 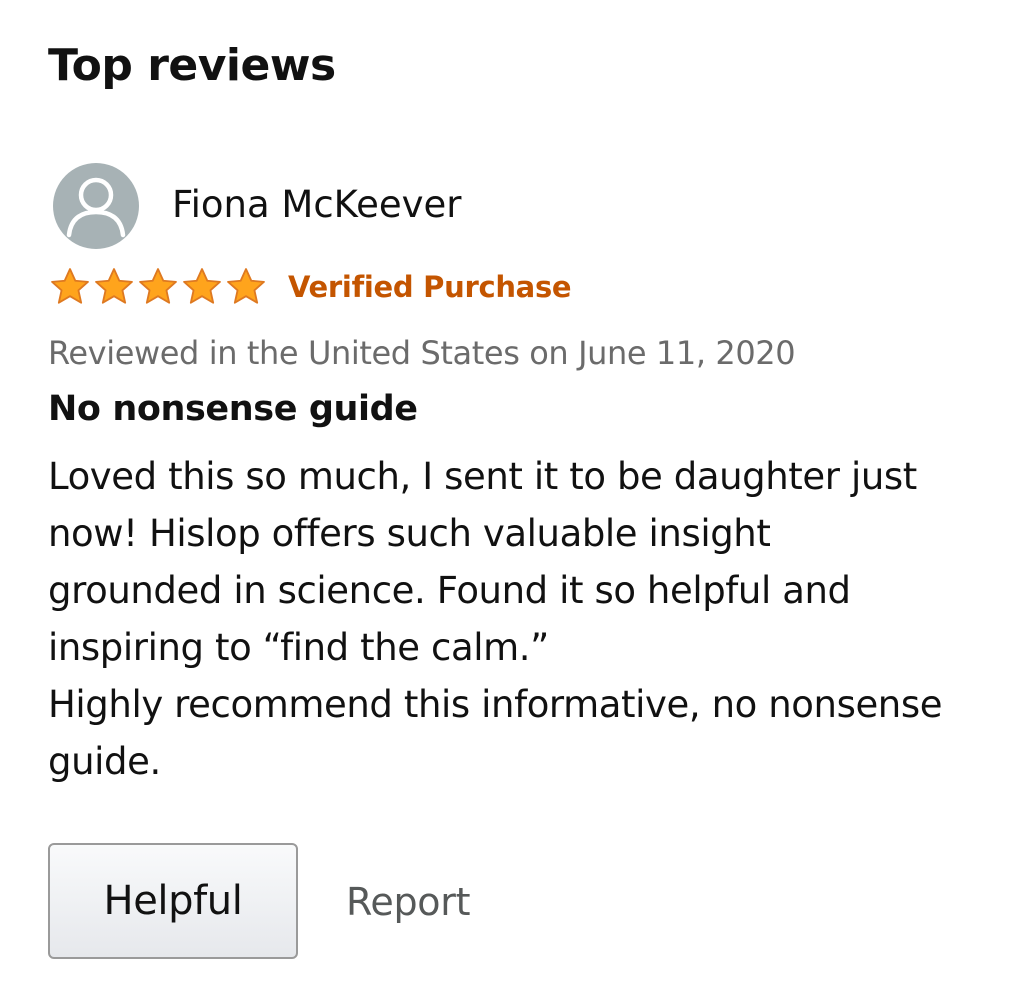 What do you see at coordinates (173, 901) in the screenshot?
I see `helpful-button: Helpful` at bounding box center [173, 901].